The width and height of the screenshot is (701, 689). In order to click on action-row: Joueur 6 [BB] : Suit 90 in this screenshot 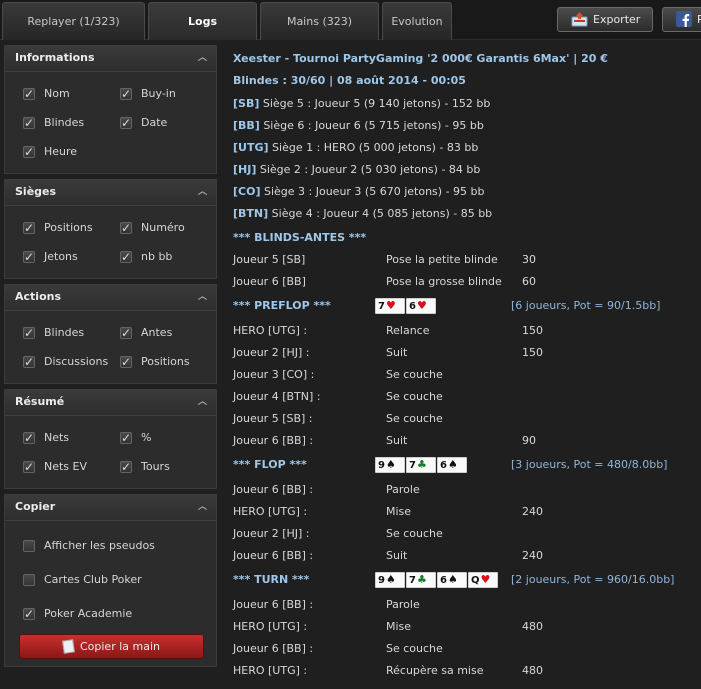, I will do `click(384, 440)`.